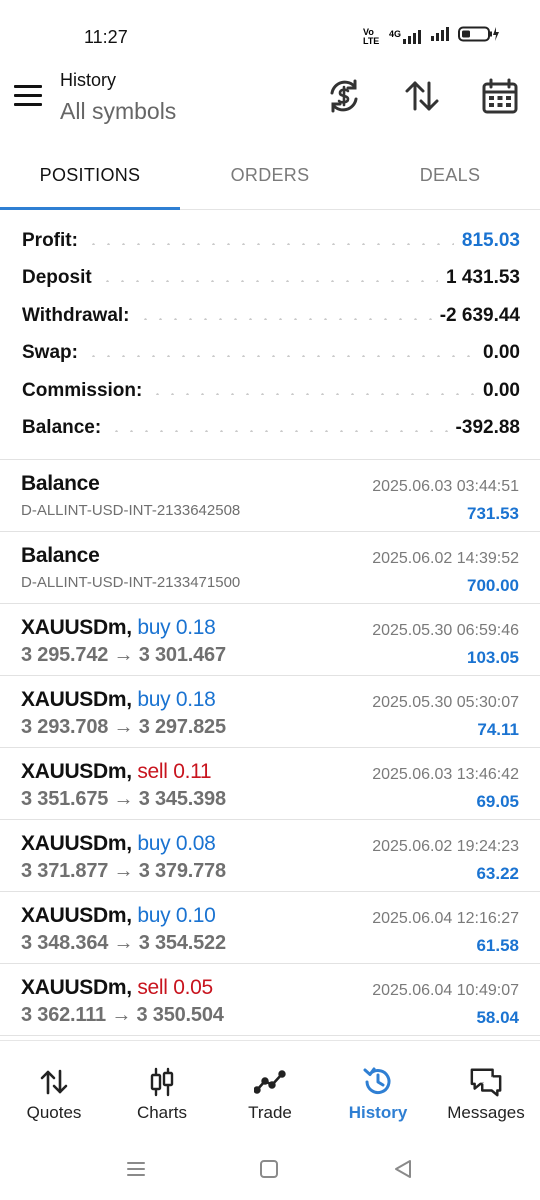 This screenshot has height=1200, width=540. Describe the element at coordinates (131, 510) in the screenshot. I see `item-comment: D-ALLINT-USD-INT-2133642508` at that location.